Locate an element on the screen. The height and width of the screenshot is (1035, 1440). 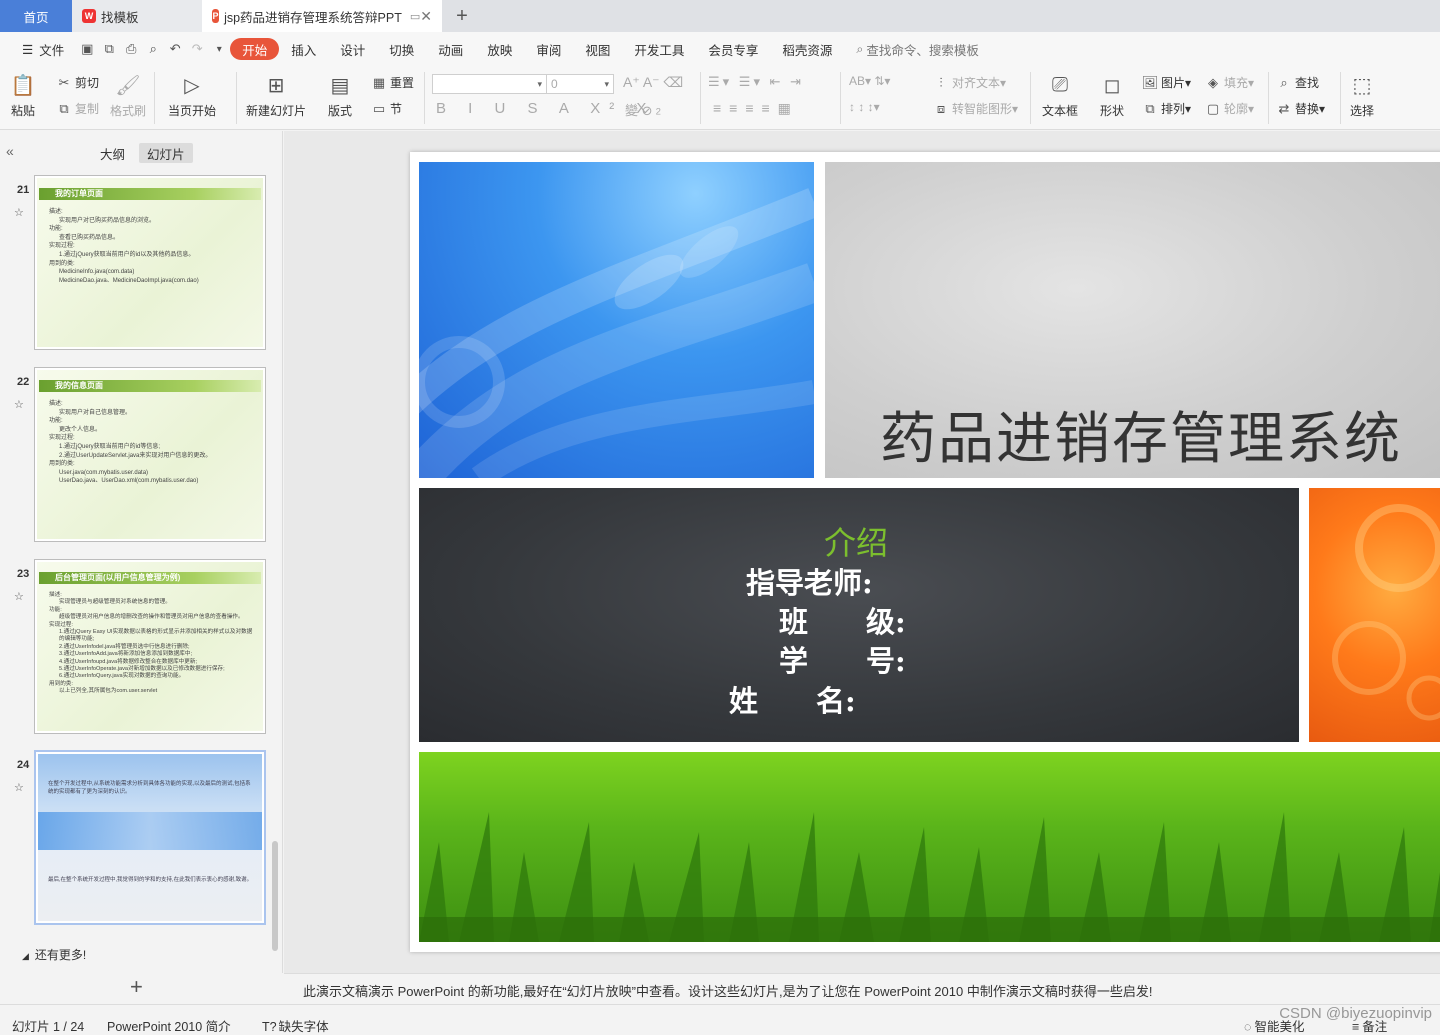
smart-art-icon: ⧈ is located at coordinates (941, 108).